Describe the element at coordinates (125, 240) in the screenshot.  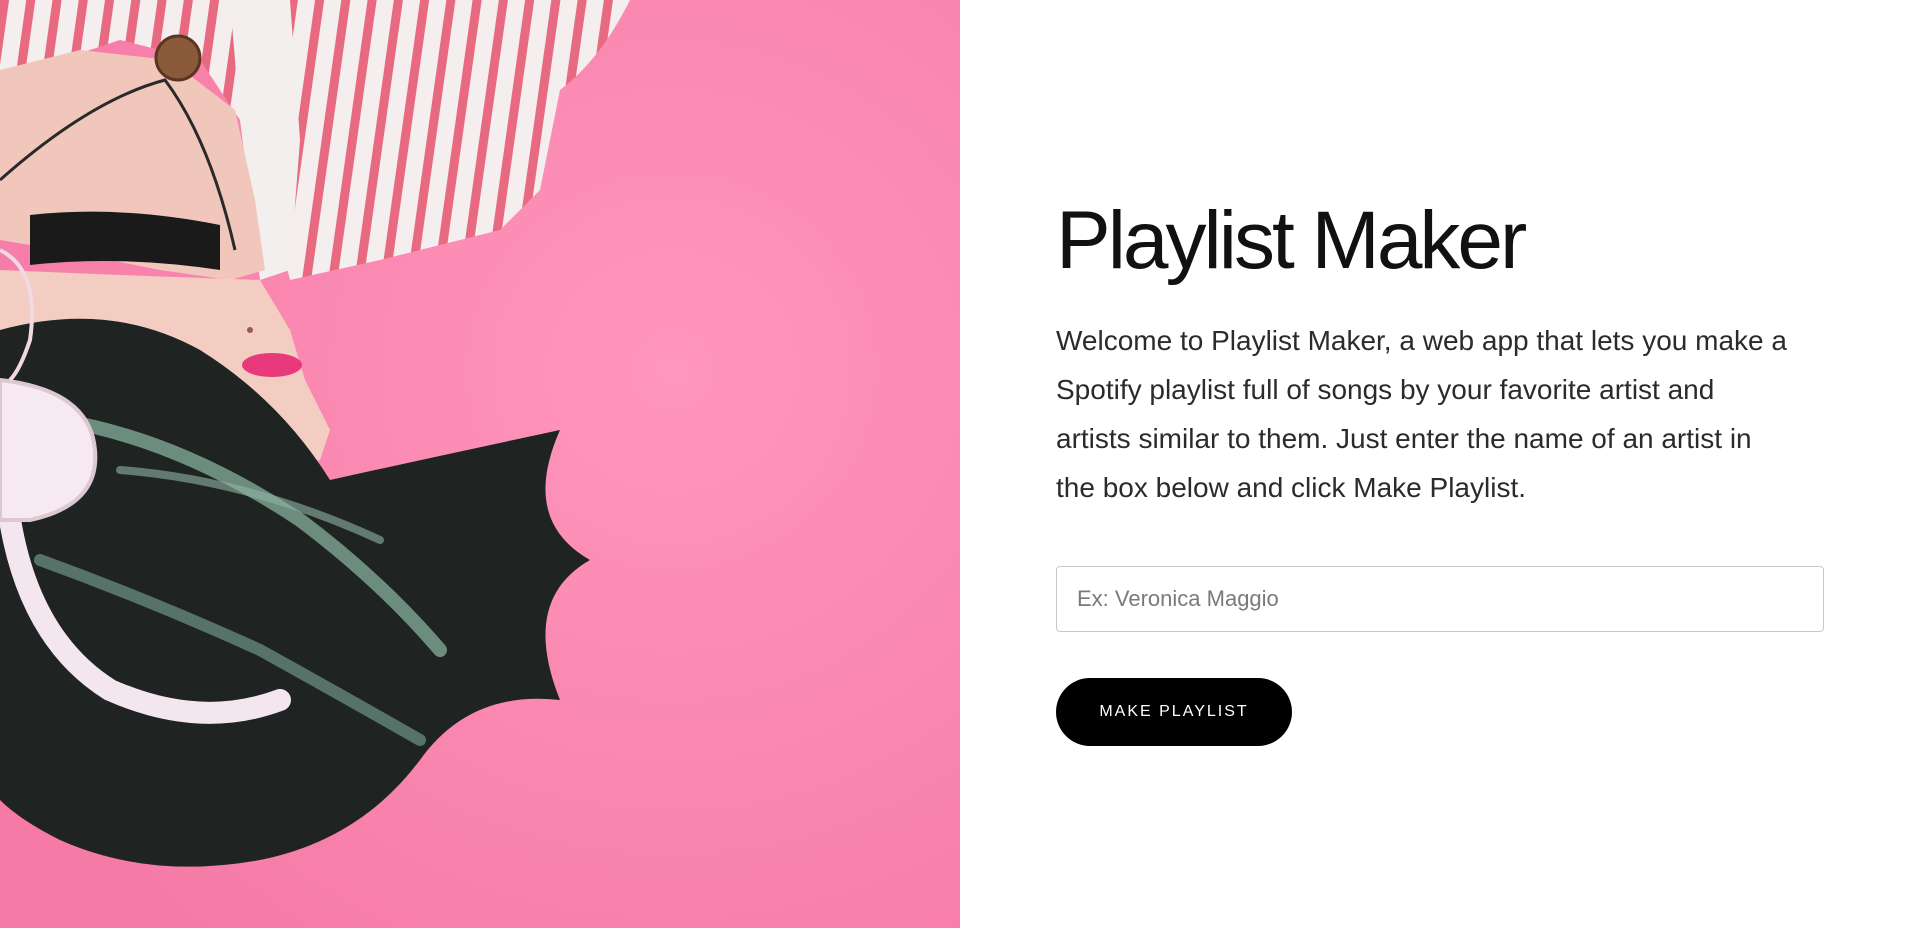
I see `choker` at that location.